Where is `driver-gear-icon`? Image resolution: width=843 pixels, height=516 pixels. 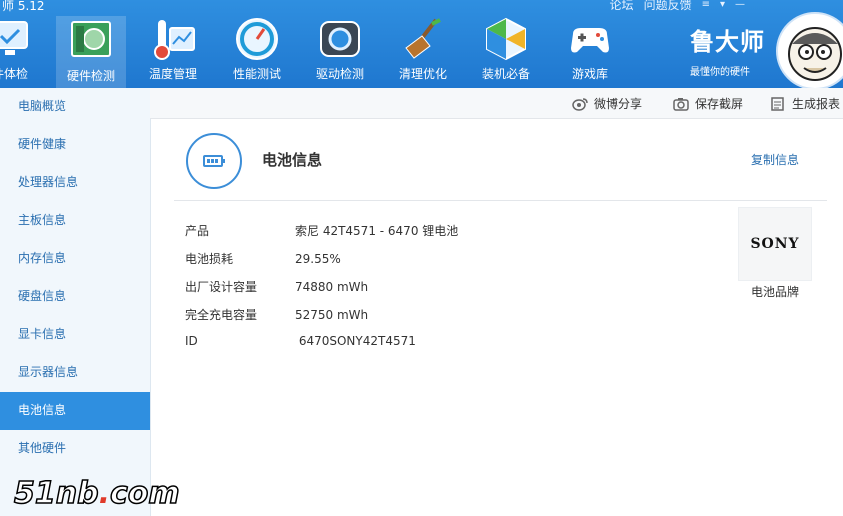
driver-gear-icon is located at coordinates (340, 39).